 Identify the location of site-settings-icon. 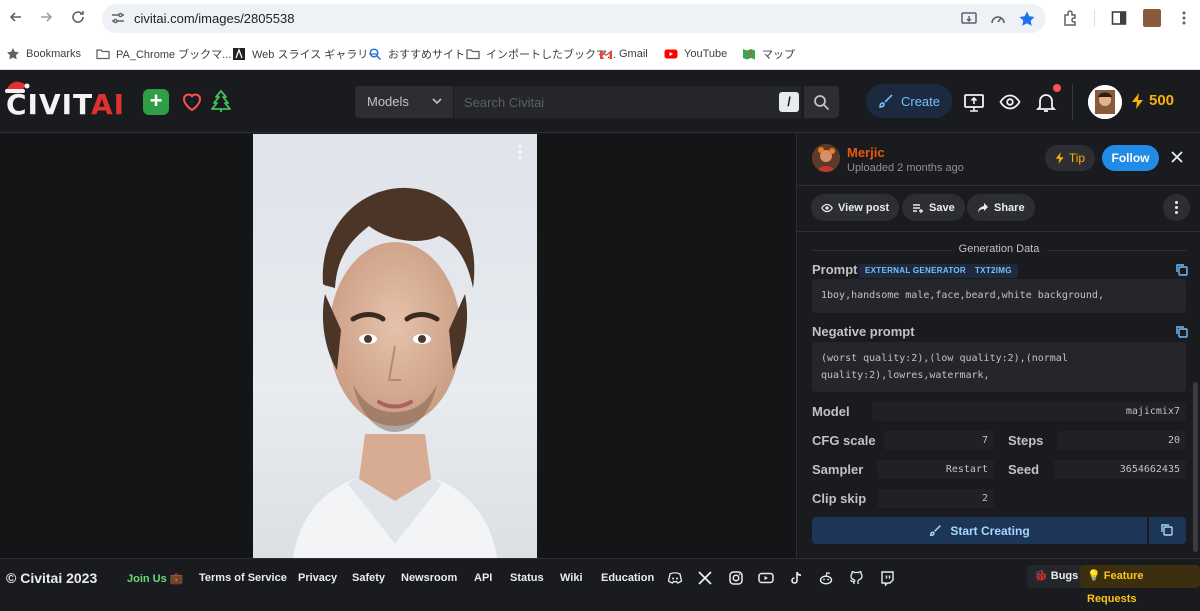
(118, 18).